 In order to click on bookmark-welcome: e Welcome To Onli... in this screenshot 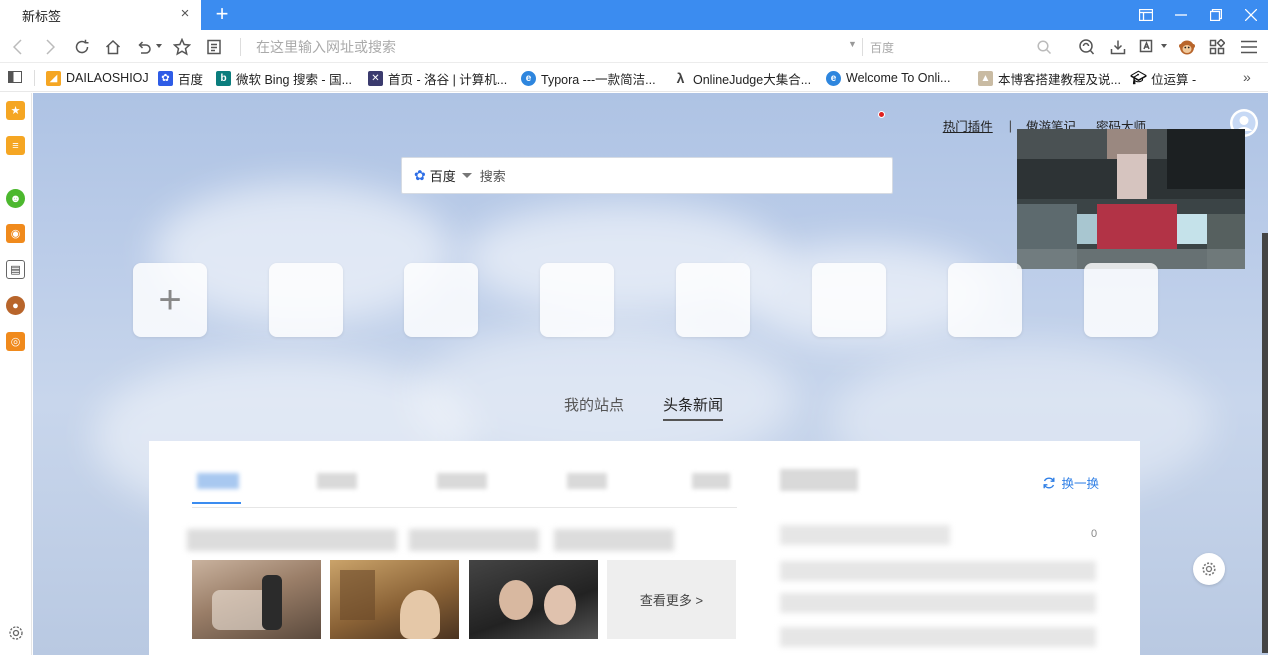, I will do `click(888, 78)`.